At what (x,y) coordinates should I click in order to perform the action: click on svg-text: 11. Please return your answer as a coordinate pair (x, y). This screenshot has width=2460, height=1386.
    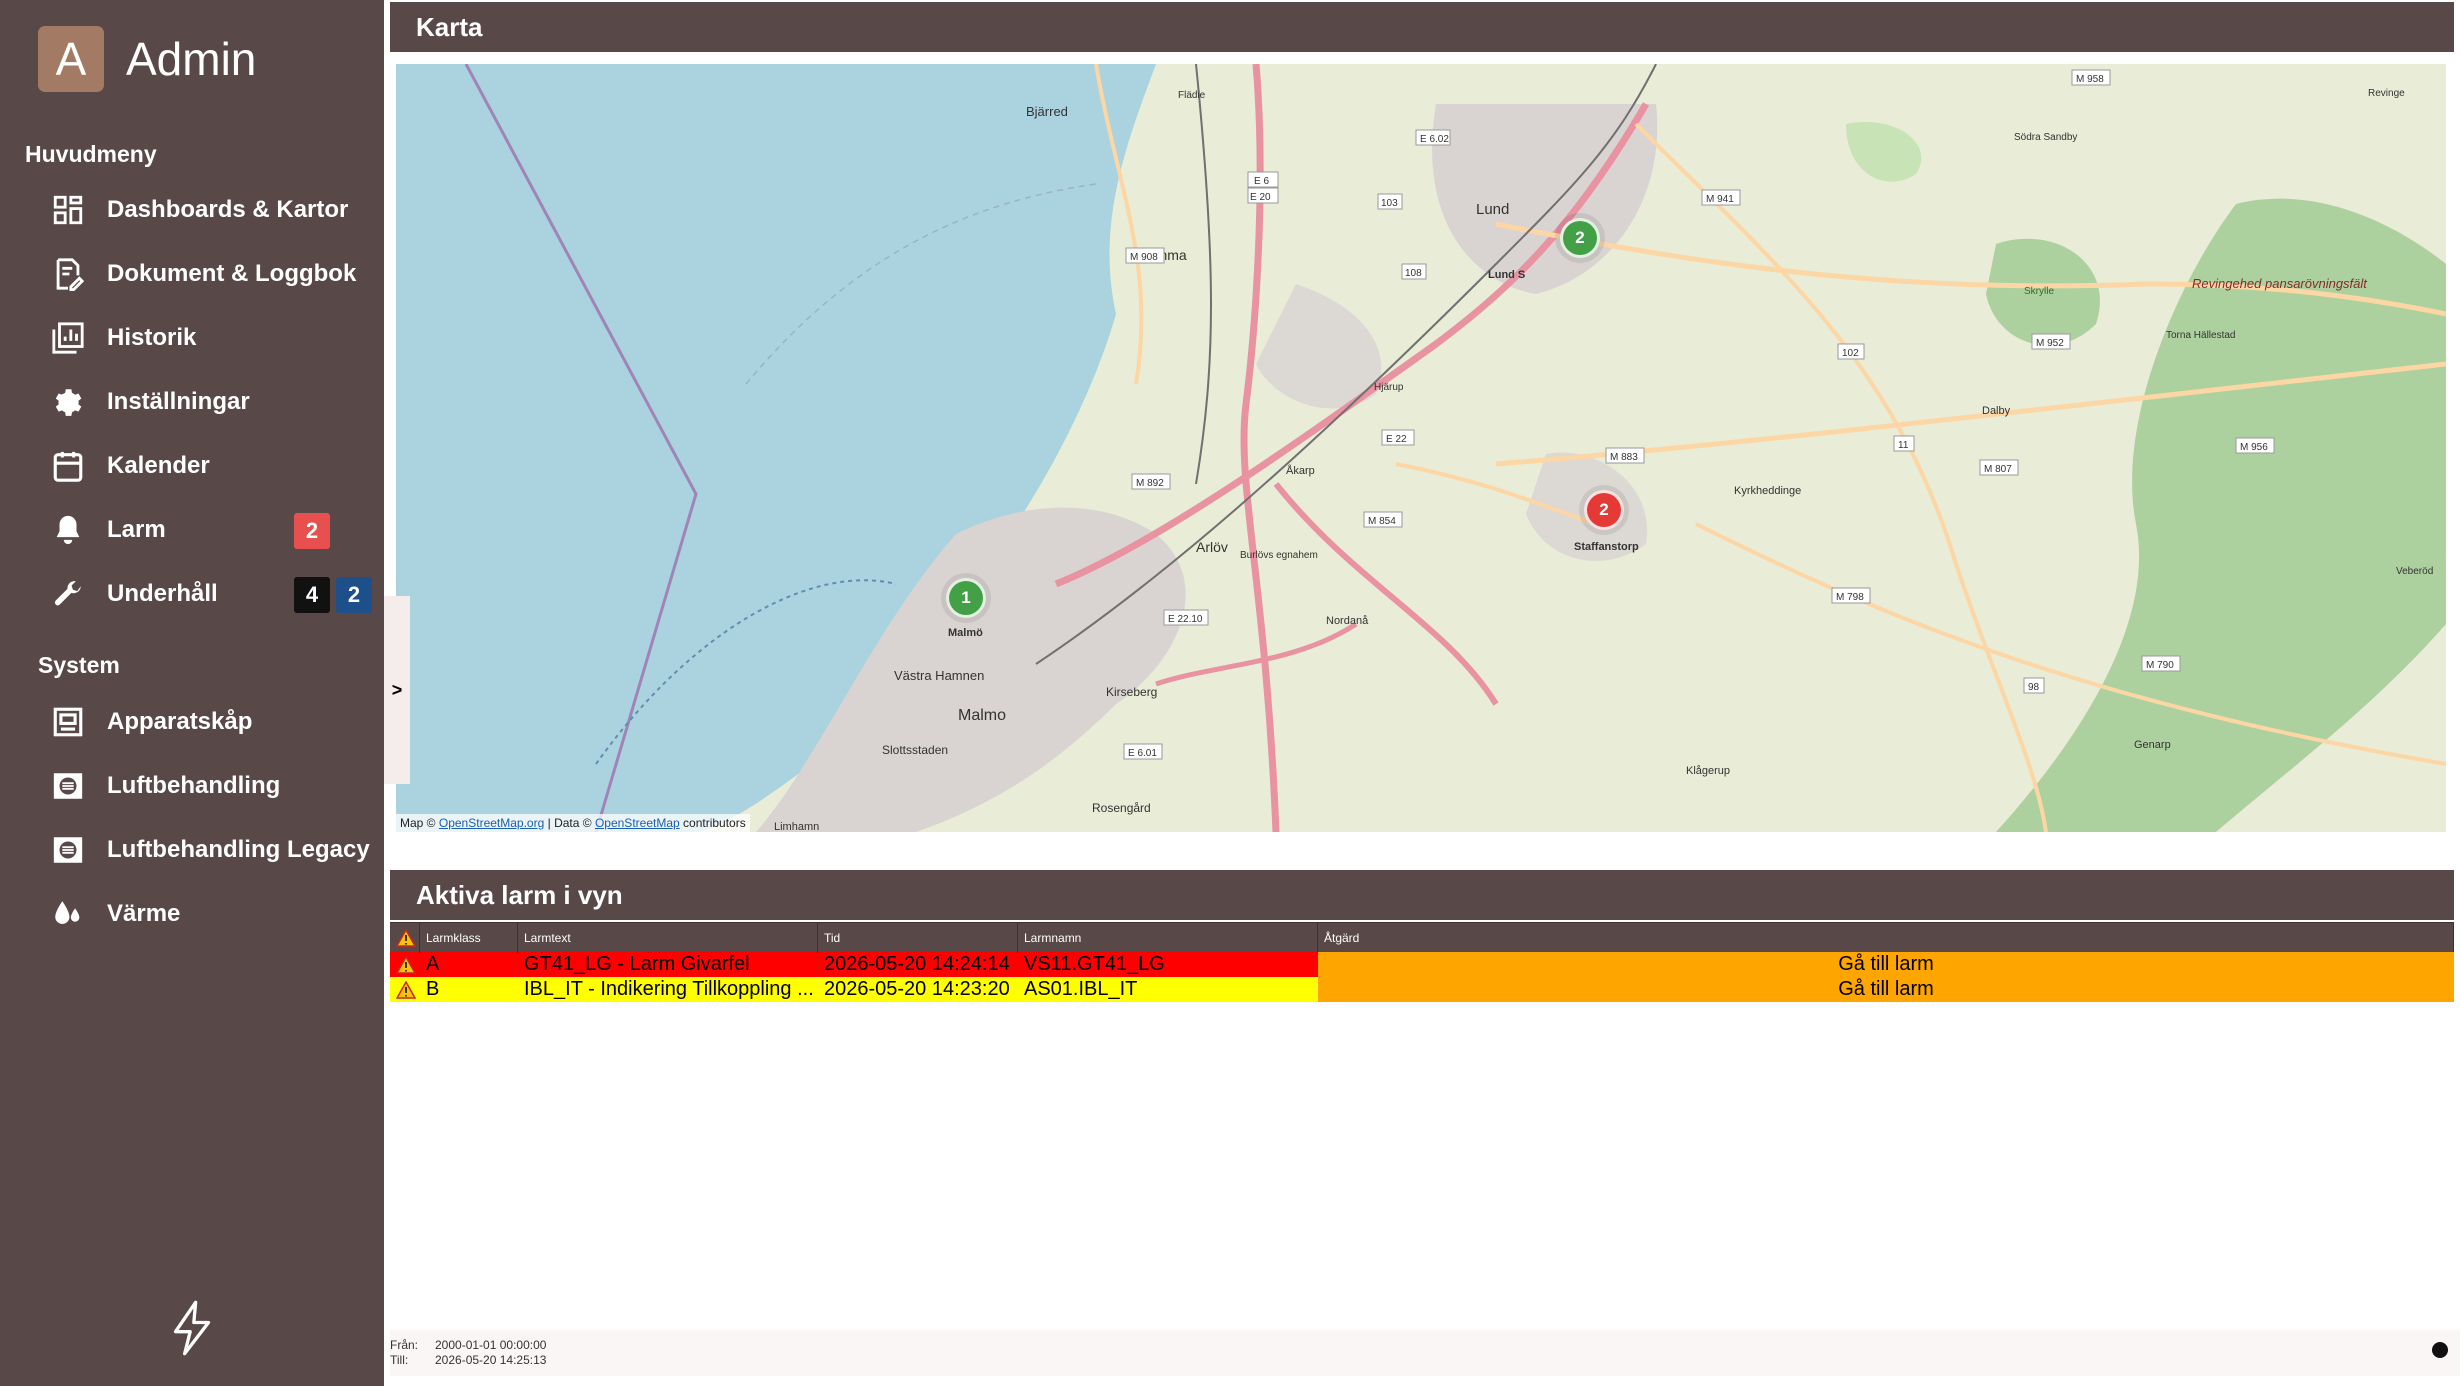
    Looking at the image, I should click on (1903, 445).